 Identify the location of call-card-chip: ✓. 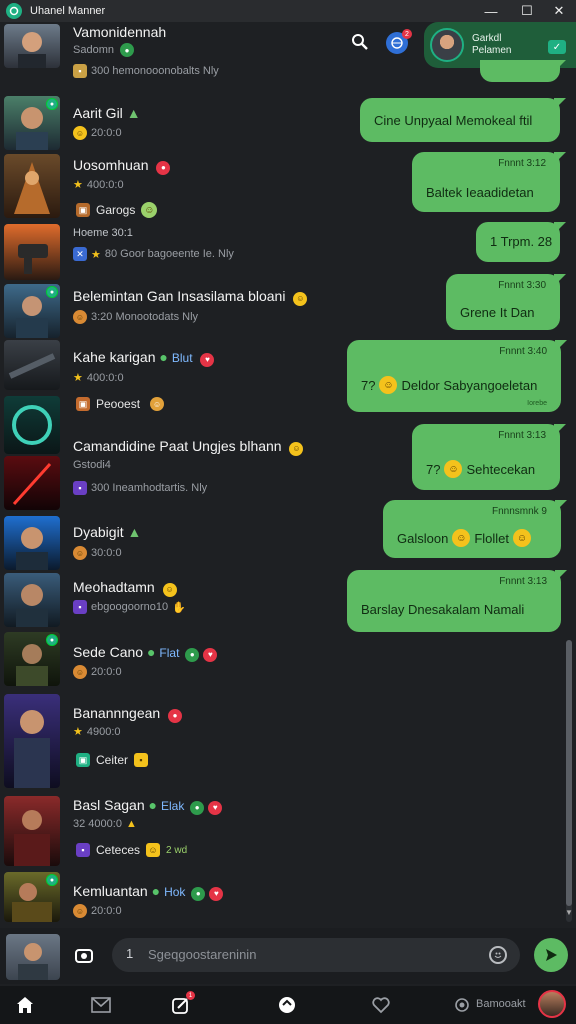
(557, 47).